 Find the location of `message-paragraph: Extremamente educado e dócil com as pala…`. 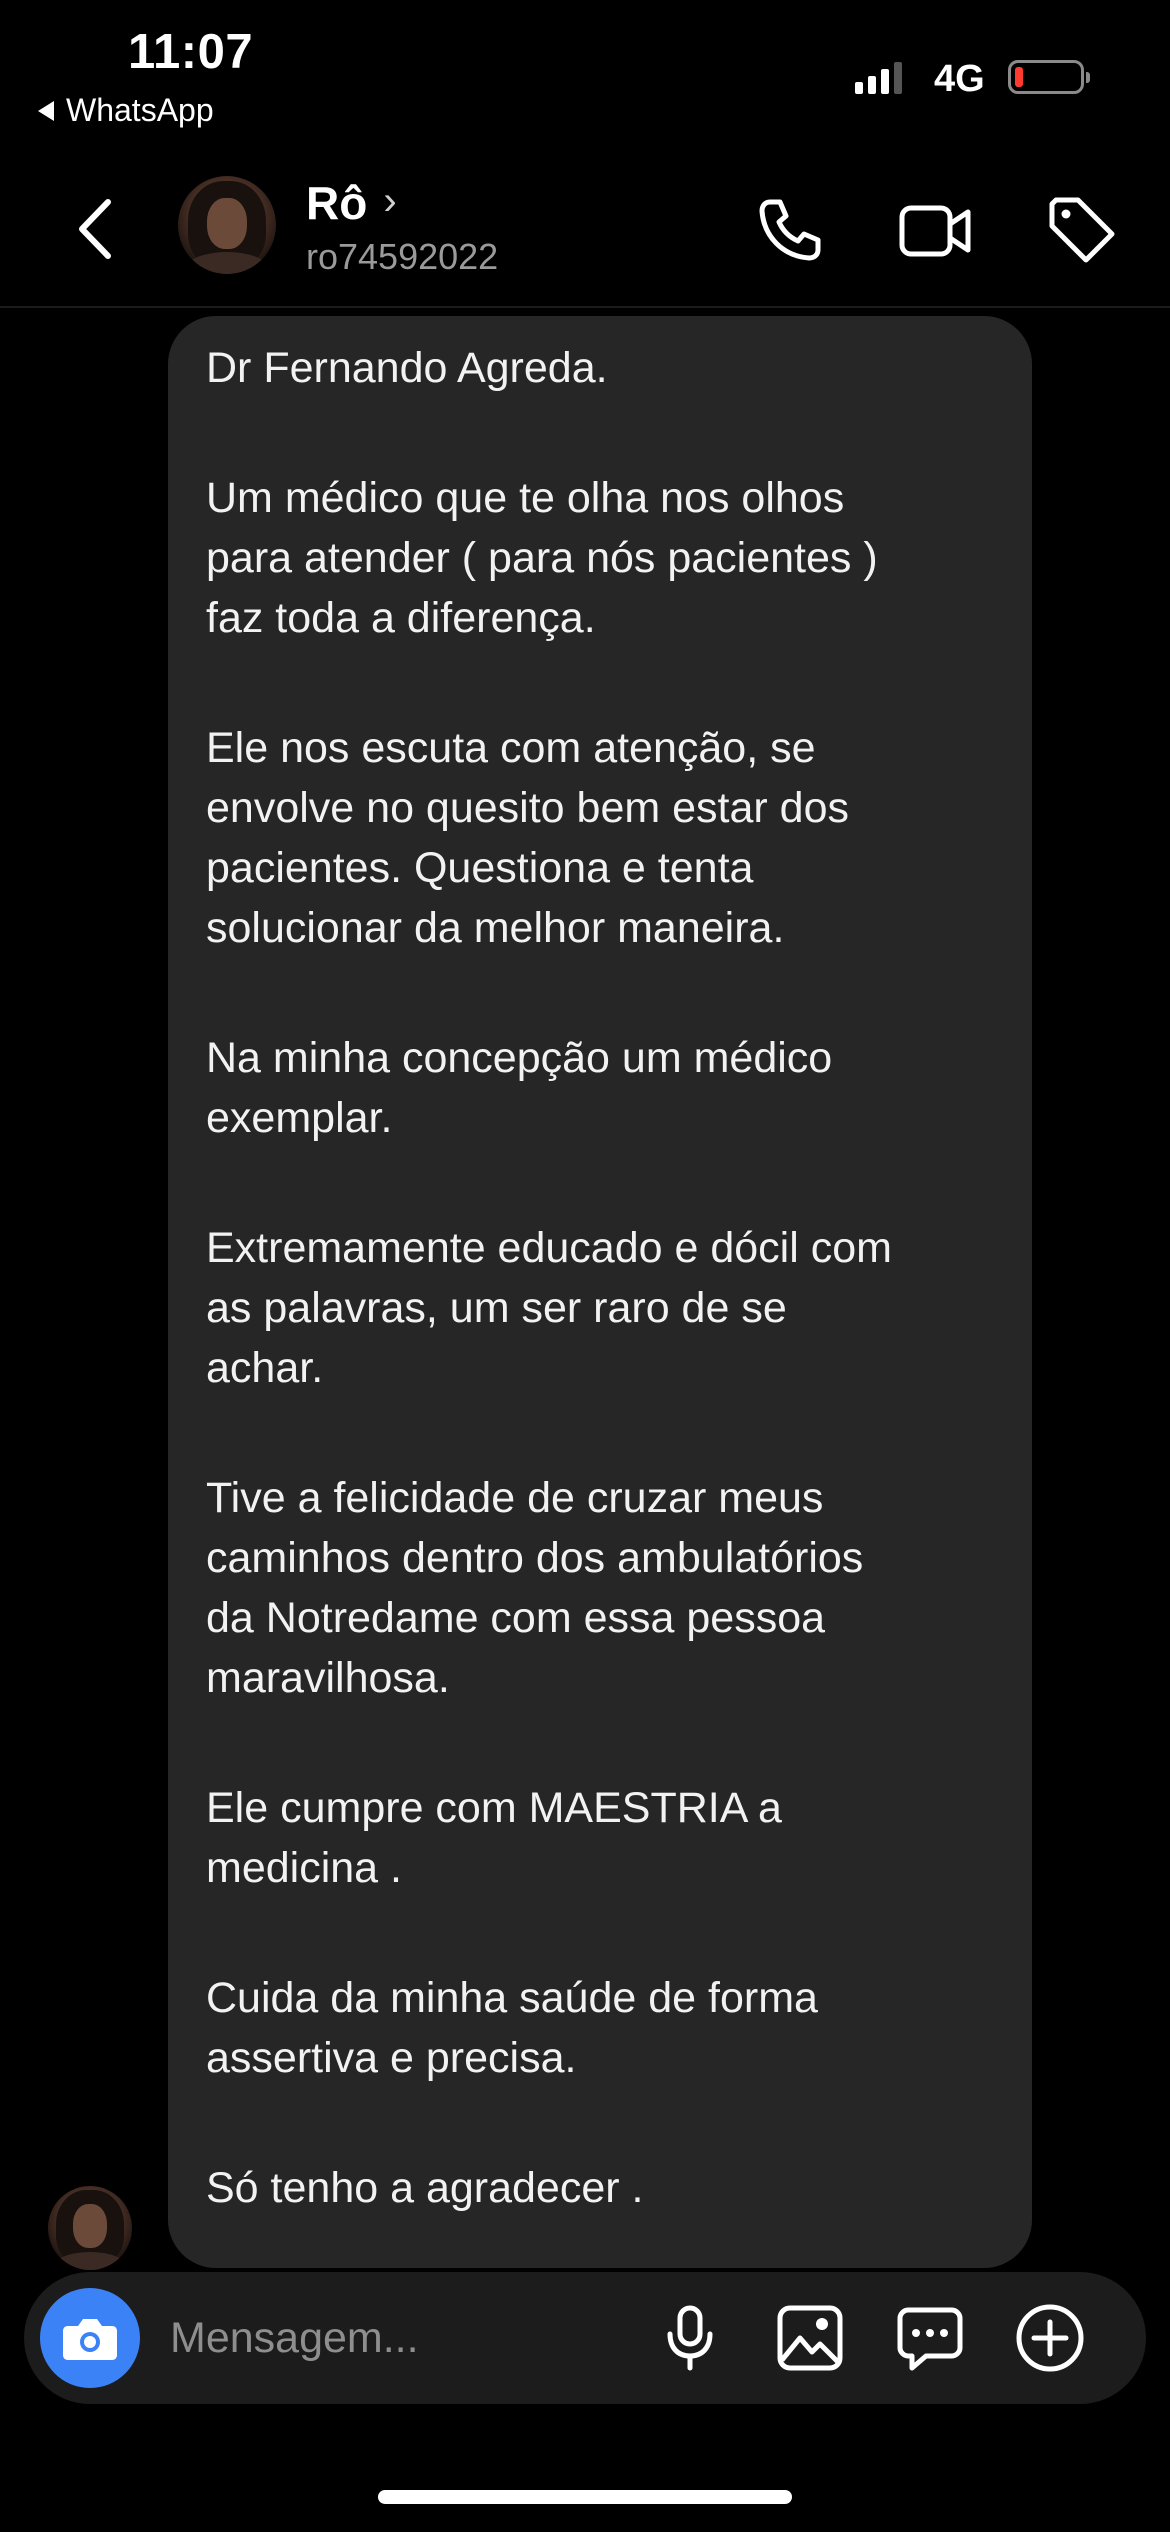

message-paragraph: Extremamente educado e dócil com as pala… is located at coordinates (549, 1308).